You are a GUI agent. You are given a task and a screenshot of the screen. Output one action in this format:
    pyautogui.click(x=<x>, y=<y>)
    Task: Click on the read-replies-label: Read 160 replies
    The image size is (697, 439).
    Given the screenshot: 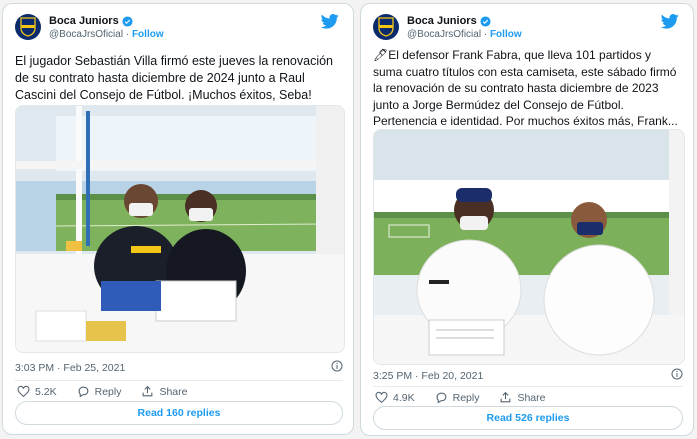 What is the action you would take?
    pyautogui.click(x=179, y=413)
    